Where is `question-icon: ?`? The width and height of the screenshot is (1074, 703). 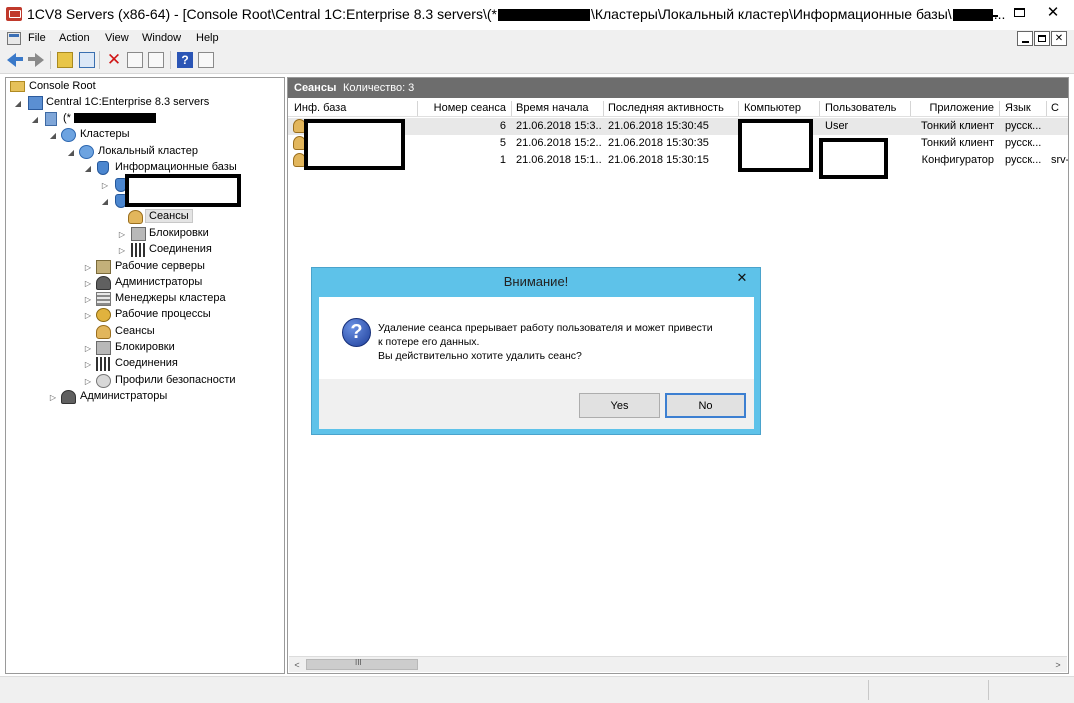
question-icon: ? is located at coordinates (356, 332).